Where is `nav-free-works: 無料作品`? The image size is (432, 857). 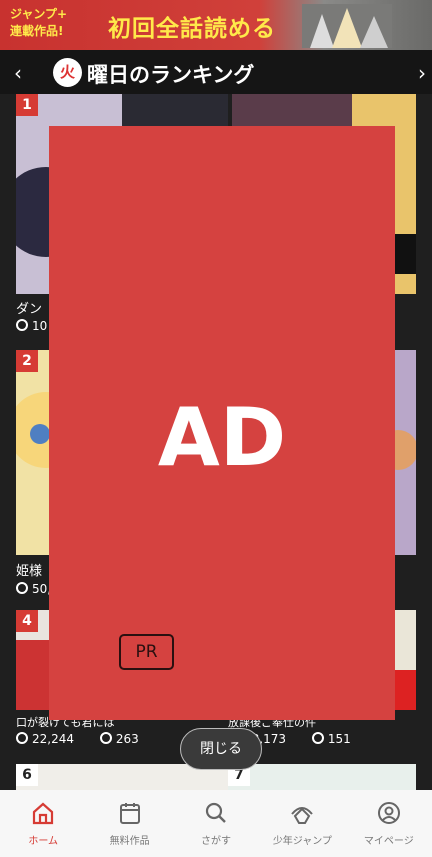 nav-free-works: 無料作品 is located at coordinates (129, 823).